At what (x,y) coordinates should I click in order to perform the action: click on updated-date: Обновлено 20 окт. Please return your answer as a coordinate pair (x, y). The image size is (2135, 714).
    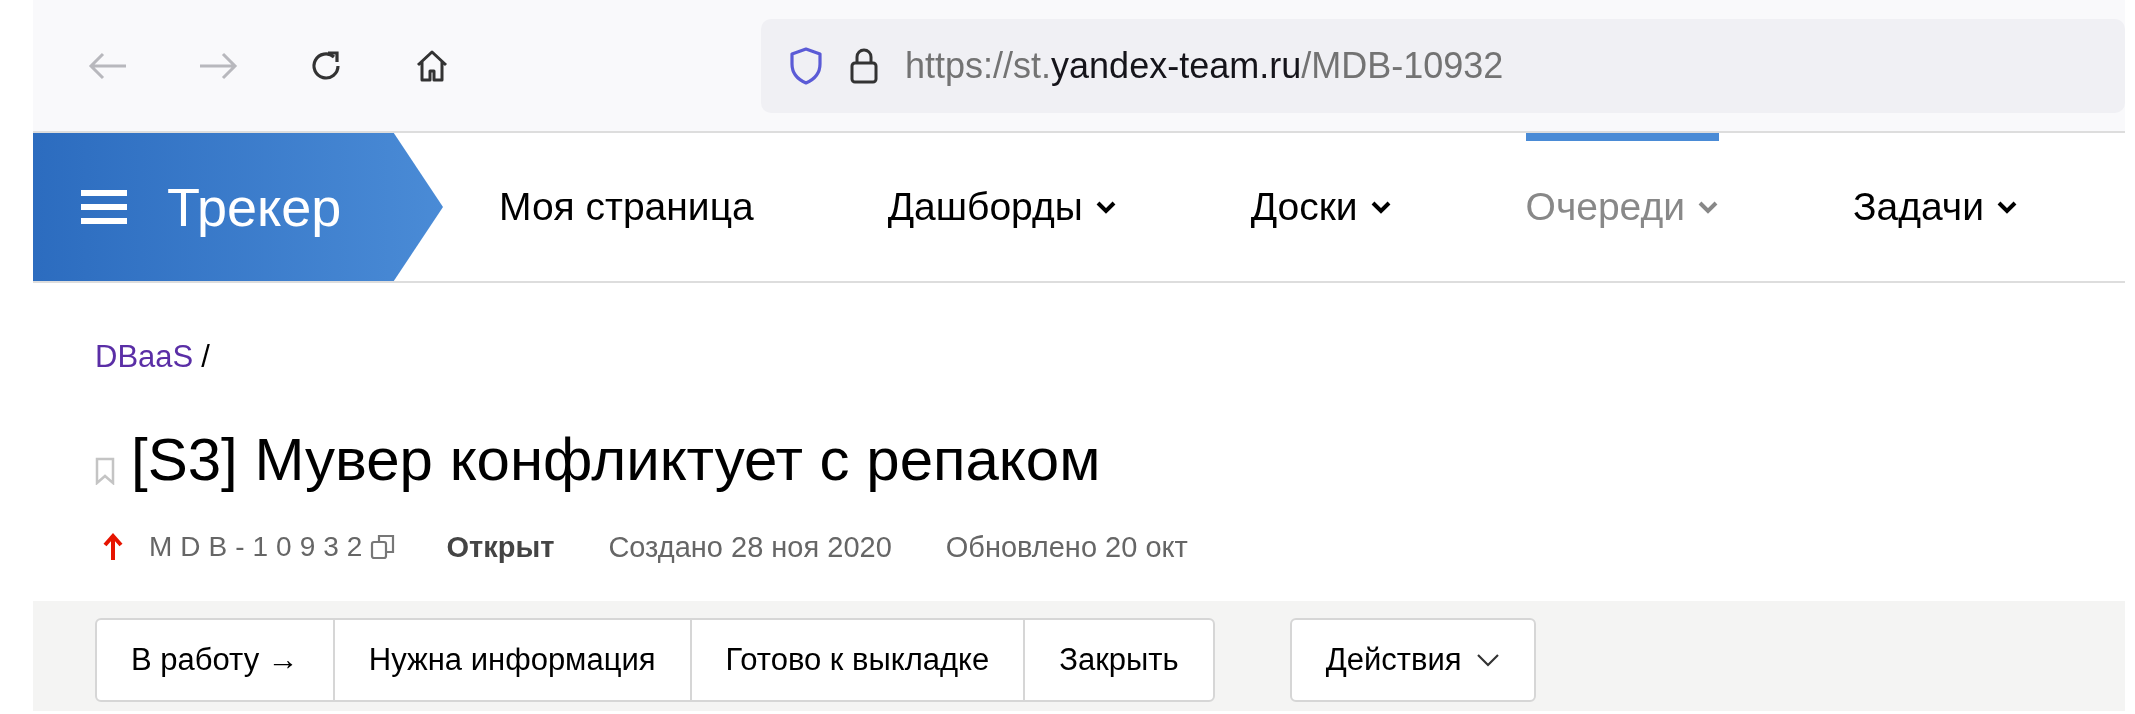
    Looking at the image, I should click on (1066, 547).